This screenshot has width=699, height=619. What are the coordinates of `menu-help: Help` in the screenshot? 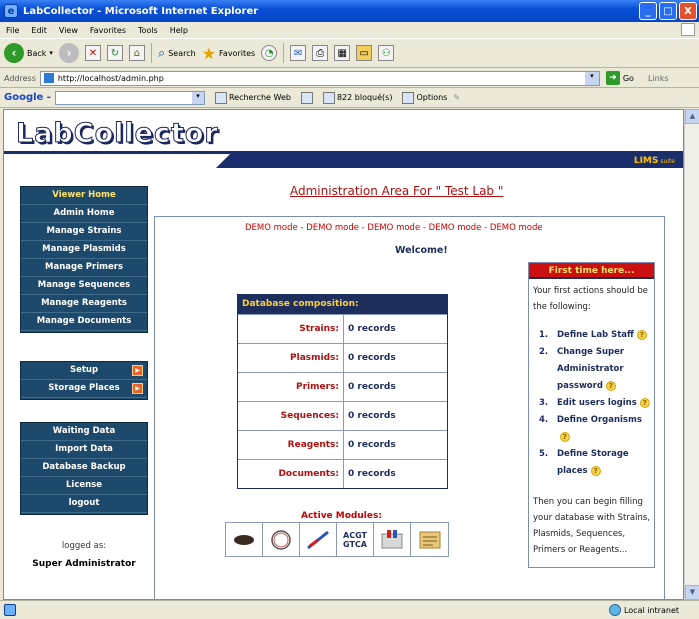 It's located at (179, 30).